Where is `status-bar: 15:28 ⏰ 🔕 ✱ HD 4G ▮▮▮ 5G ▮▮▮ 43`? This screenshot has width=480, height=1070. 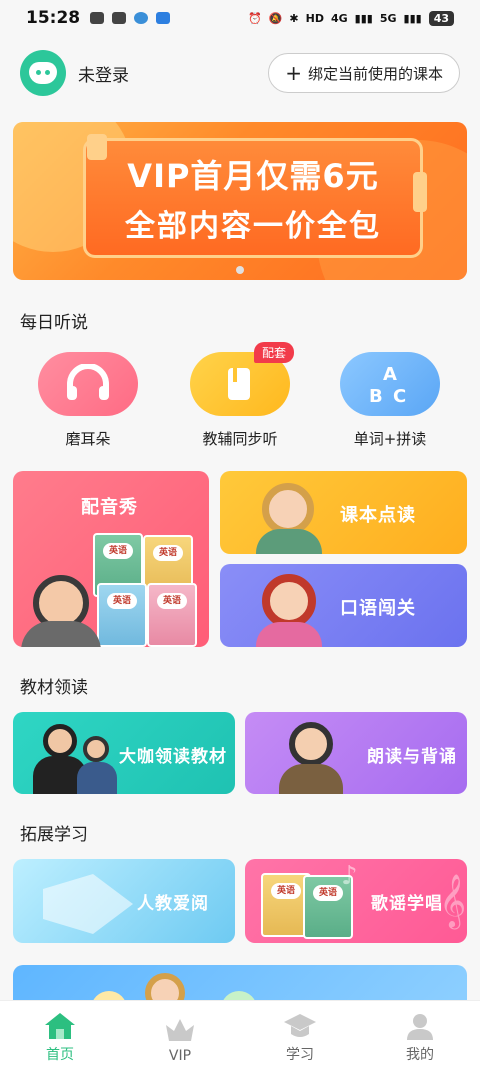 status-bar: 15:28 ⏰ 🔕 ✱ HD 4G ▮▮▮ 5G ▮▮▮ 43 is located at coordinates (240, 18).